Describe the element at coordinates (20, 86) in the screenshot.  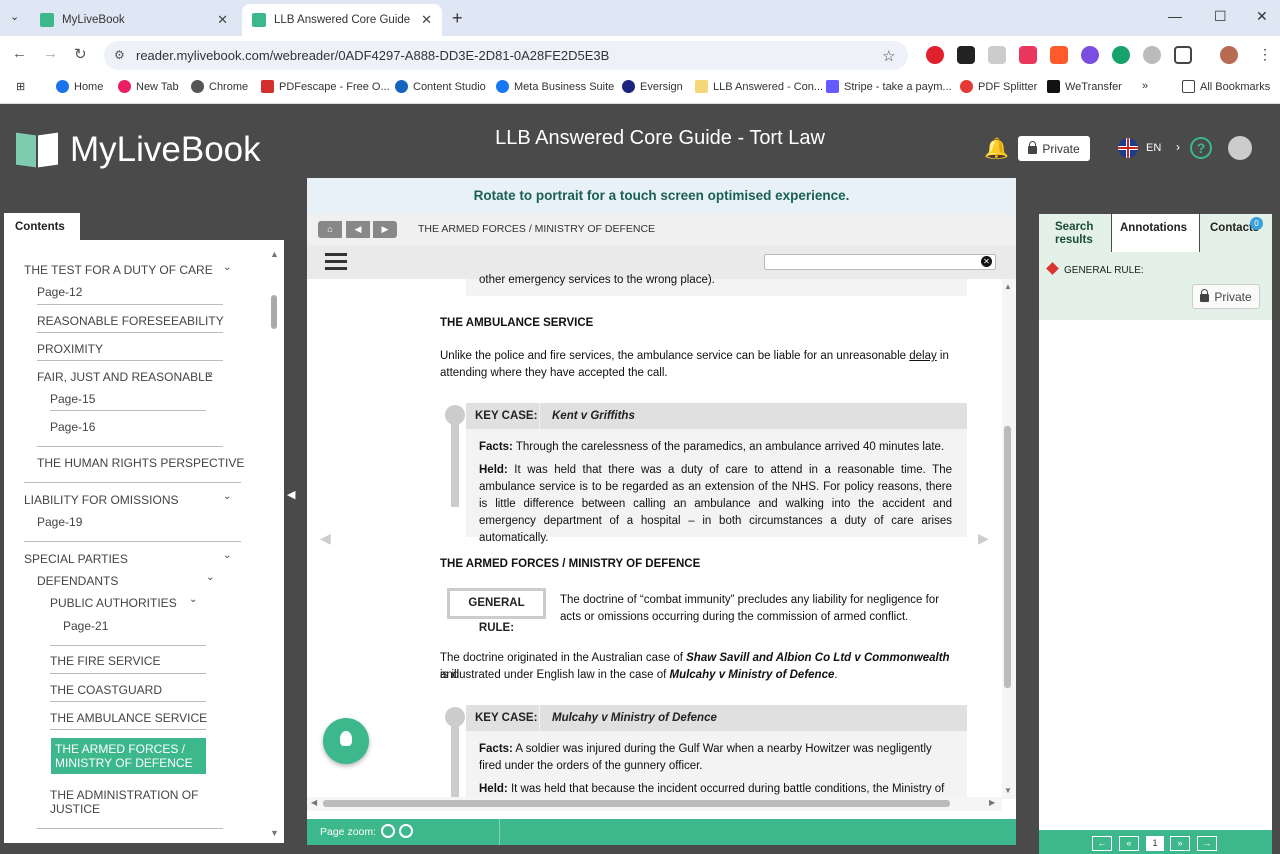
I see `apps-grid-icon: ⊞` at that location.